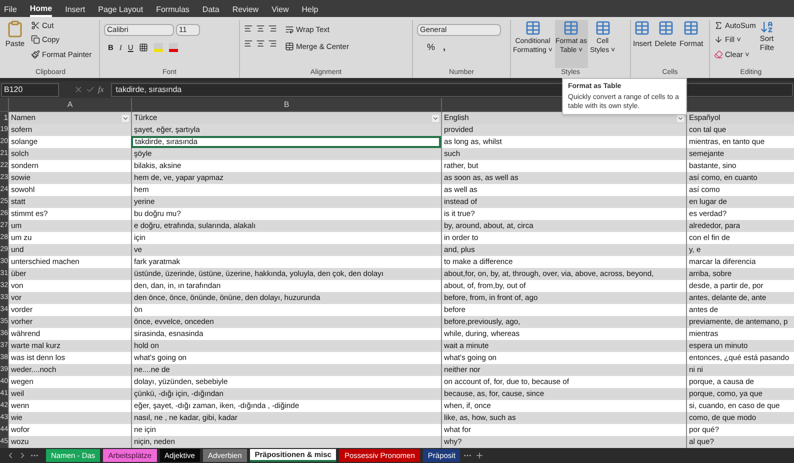 The image size is (794, 463). I want to click on arrow-down-icon, so click(718, 39).